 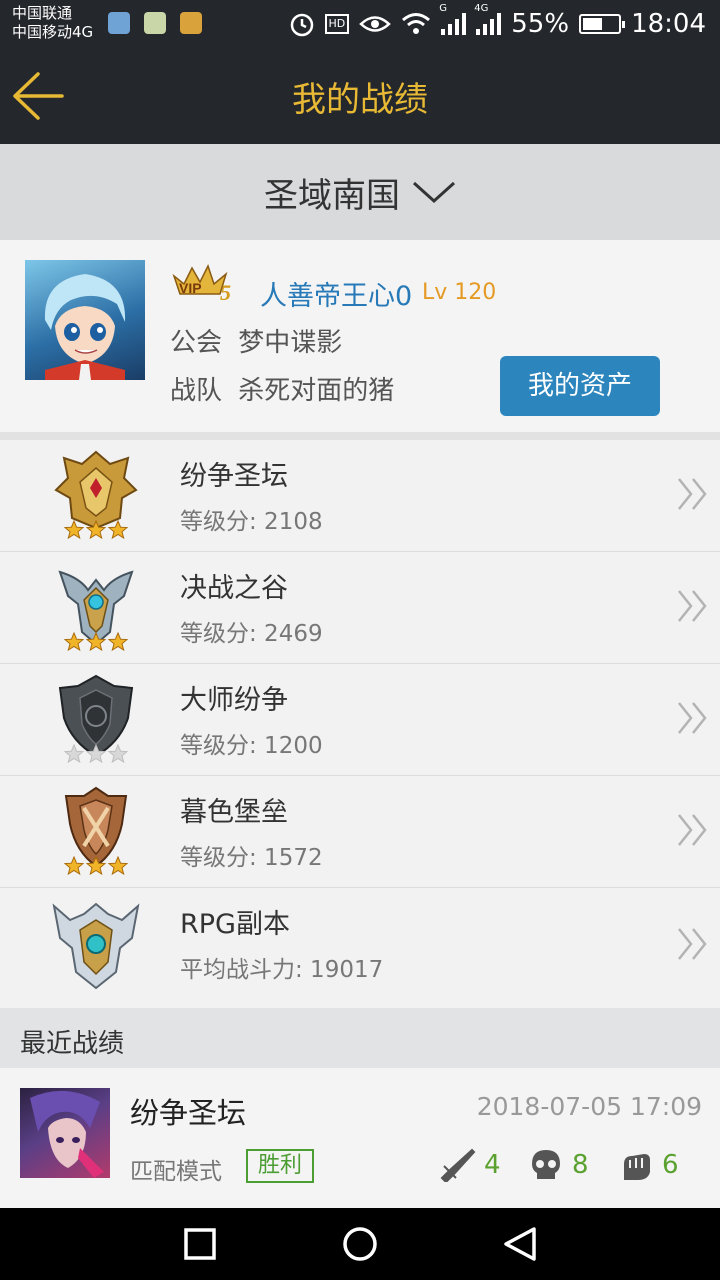 What do you see at coordinates (234, 700) in the screenshot?
I see `mode-name: 大师纷争` at bounding box center [234, 700].